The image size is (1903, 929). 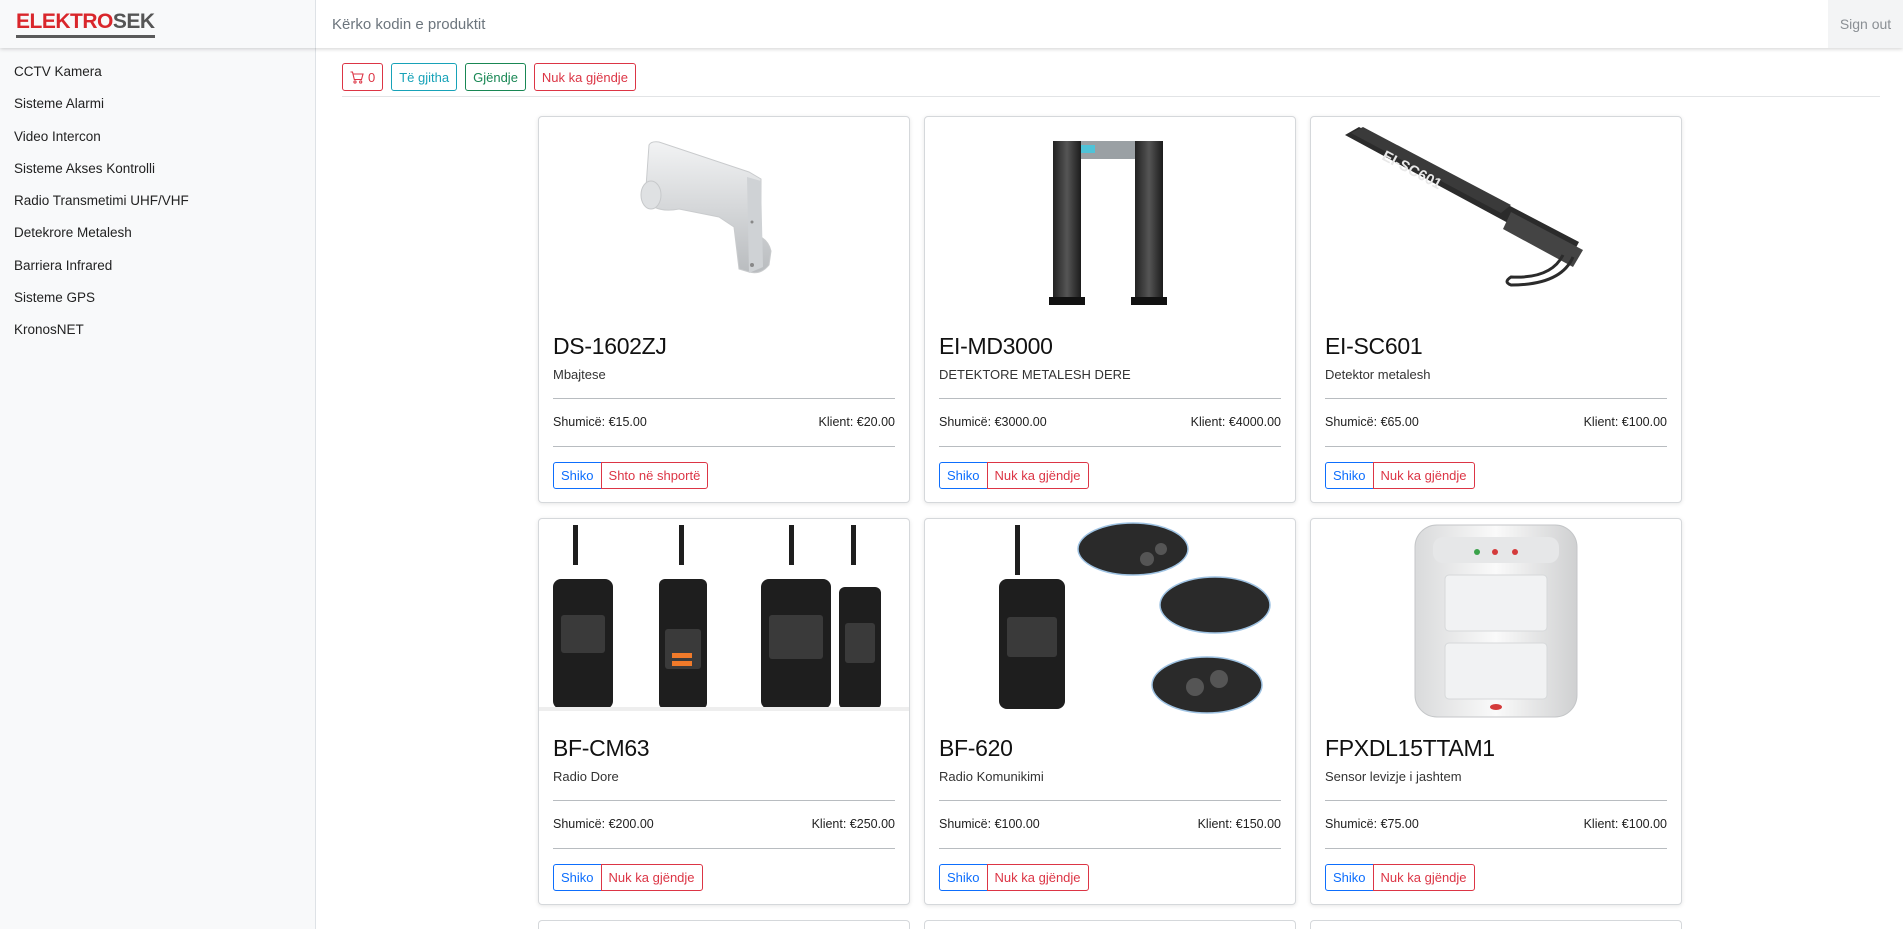 What do you see at coordinates (724, 219) in the screenshot?
I see `product-image-wall-mount` at bounding box center [724, 219].